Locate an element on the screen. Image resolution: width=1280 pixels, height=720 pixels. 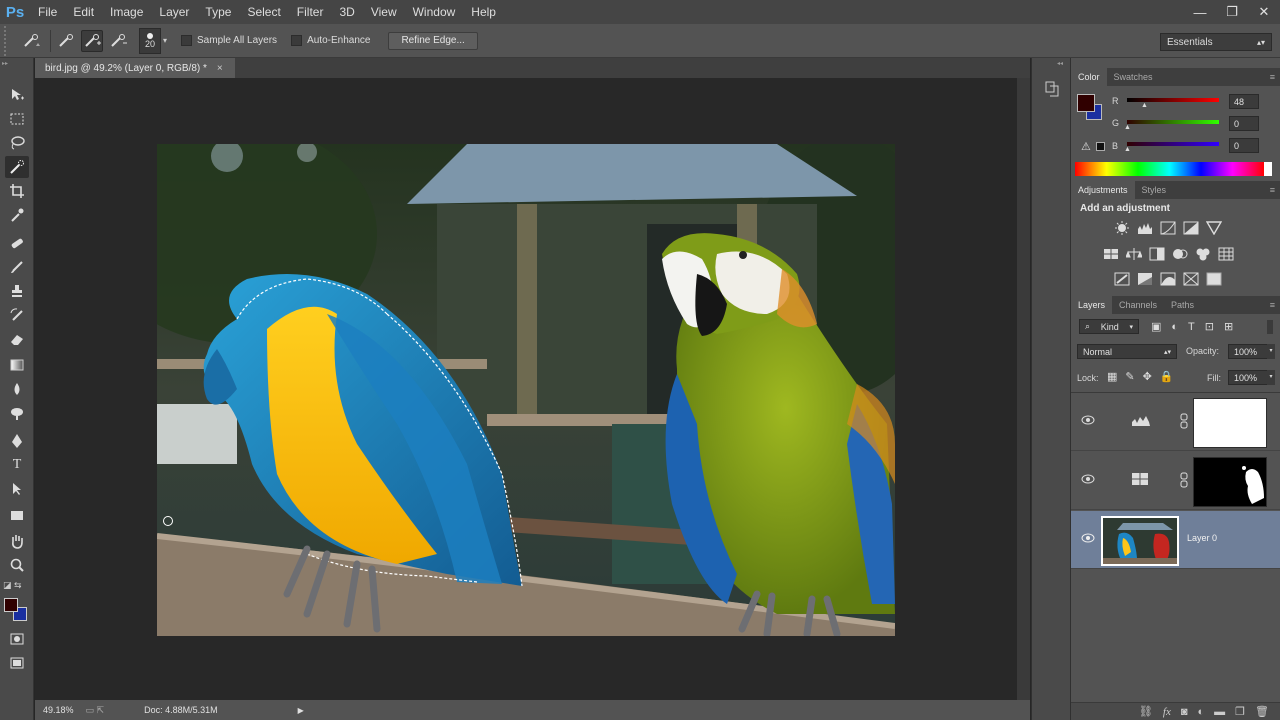
fill-dropdown: ▾ is located at coordinates (1271, 377).